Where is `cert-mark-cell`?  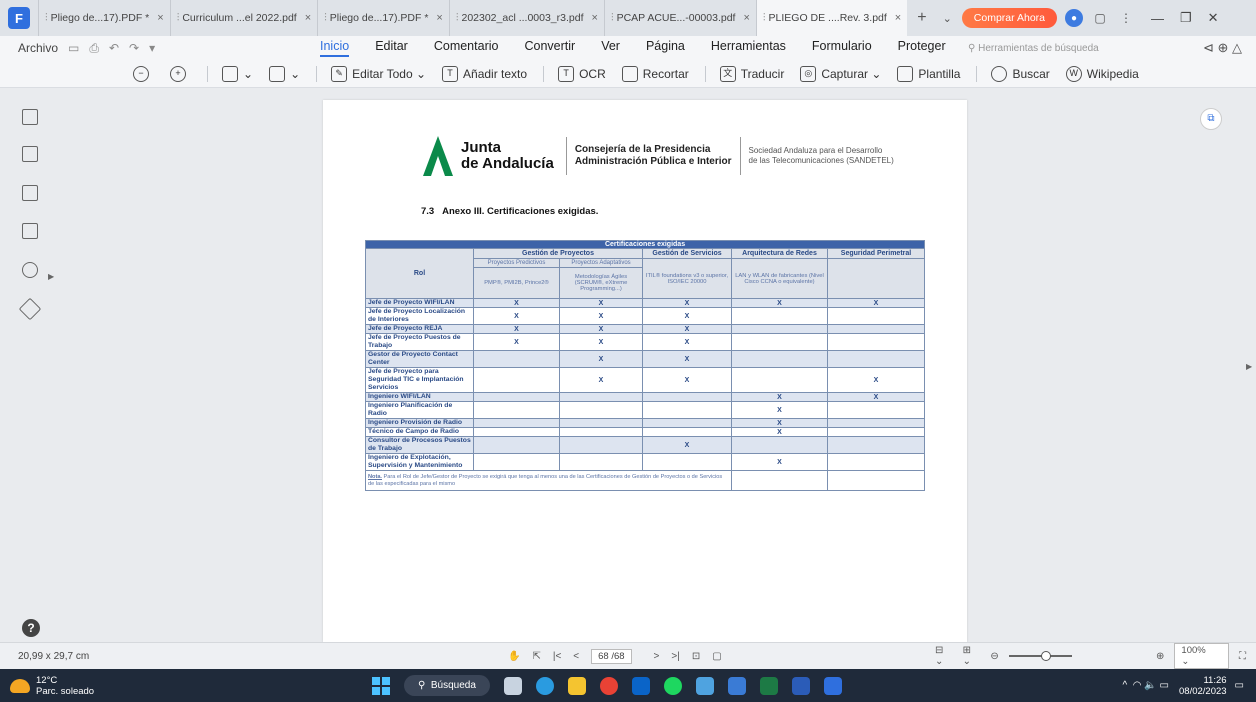 cert-mark-cell is located at coordinates (779, 380).